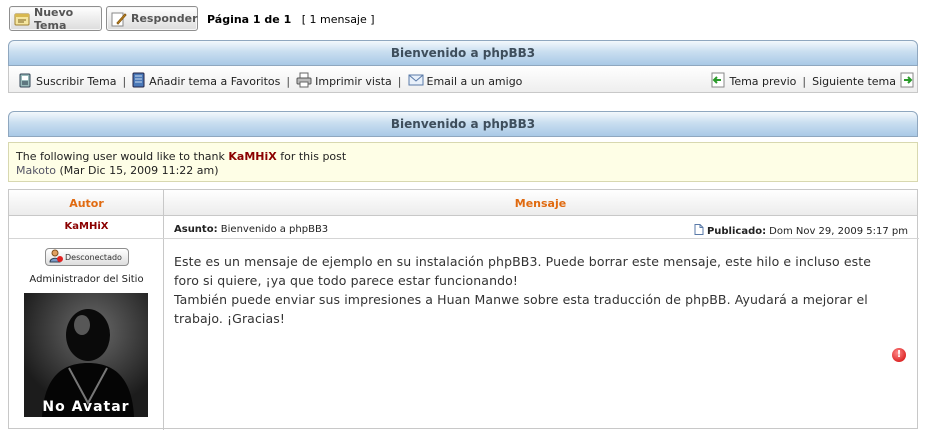 This screenshot has width=927, height=430. I want to click on pagination-count: [ 1 mensaje ], so click(338, 19).